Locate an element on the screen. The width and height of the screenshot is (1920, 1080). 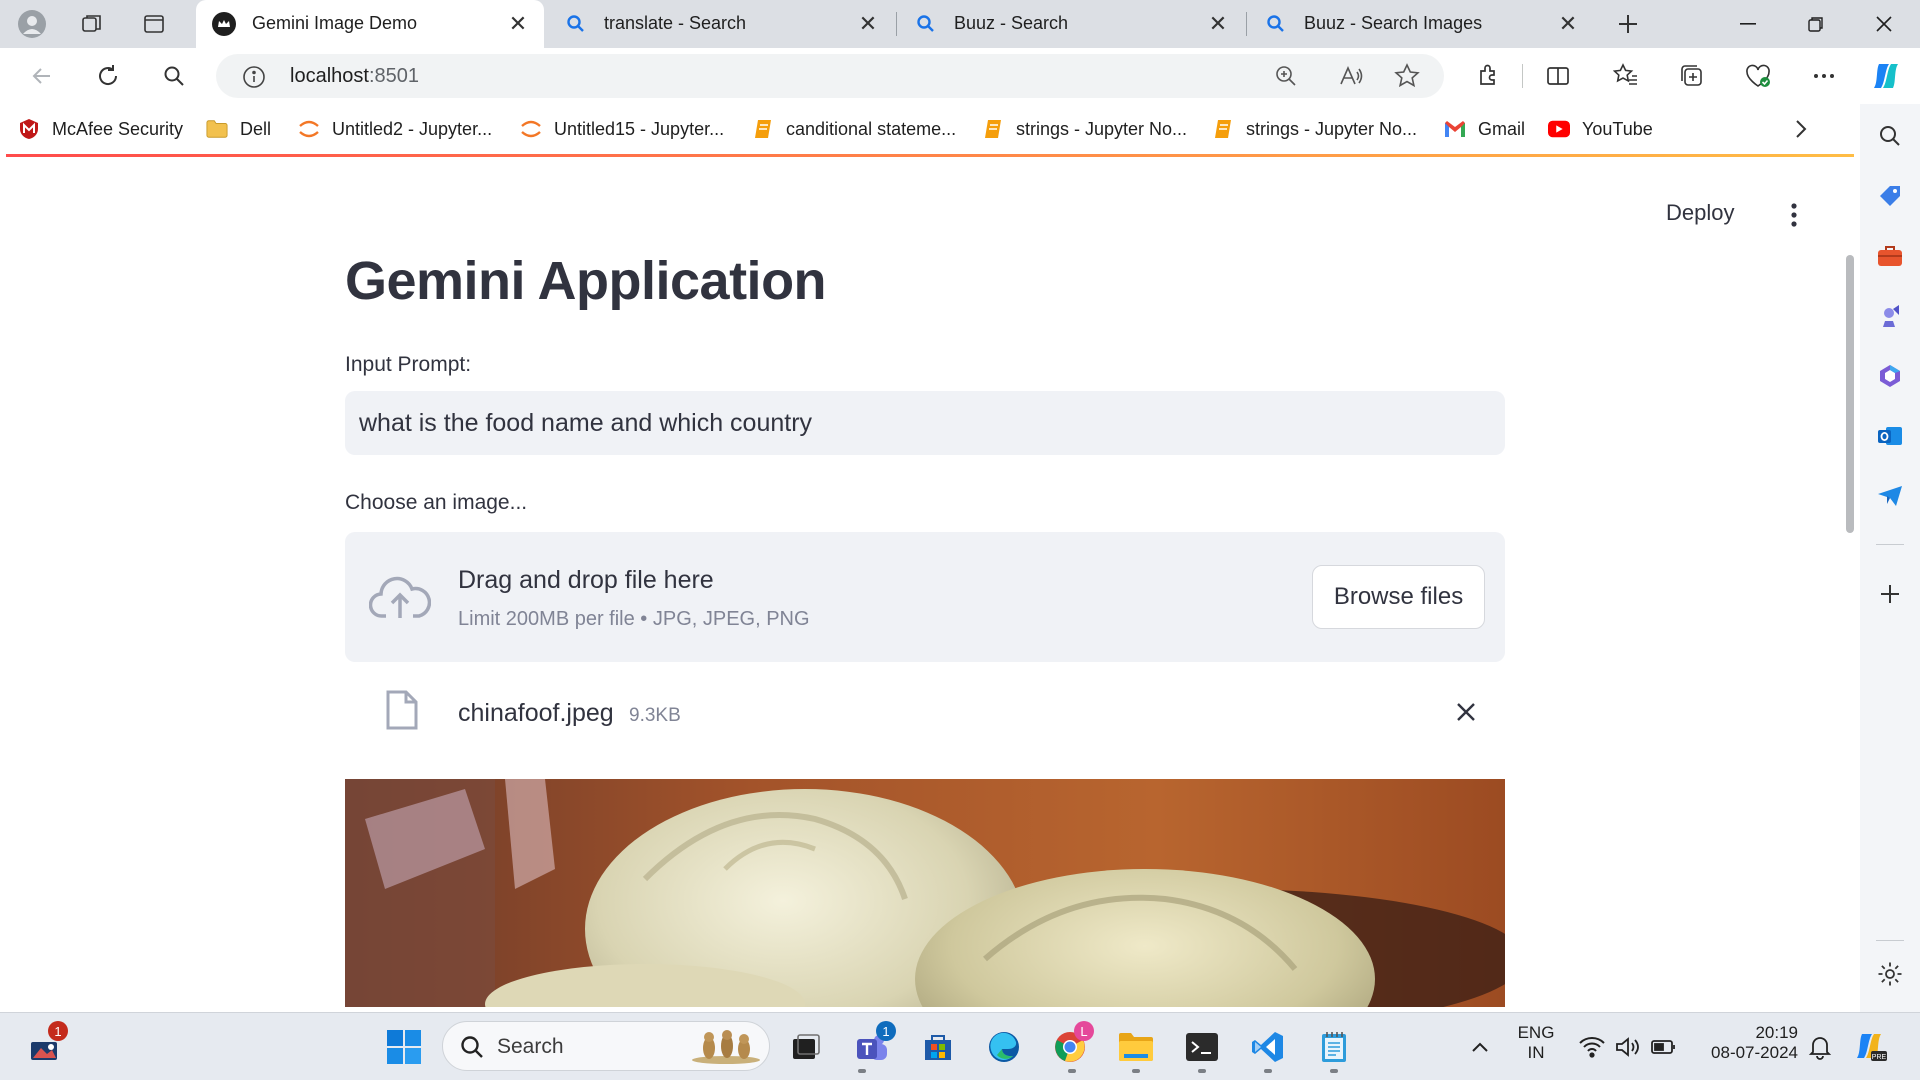
uploaded-file-row: chinafoof.jpeg 9.3KB is located at coordinates (925, 712).